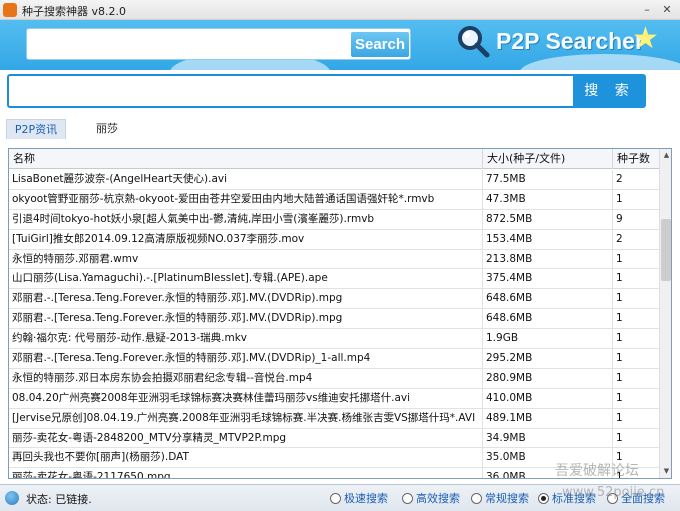 This screenshot has height=511, width=680. Describe the element at coordinates (12, 498) in the screenshot. I see `globe-icon` at that location.